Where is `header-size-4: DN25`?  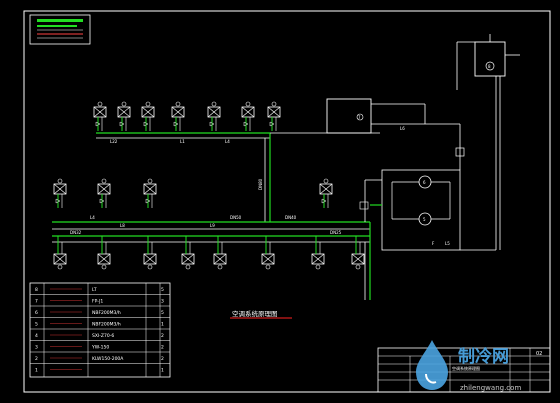 header-size-4: DN25 is located at coordinates (336, 232).